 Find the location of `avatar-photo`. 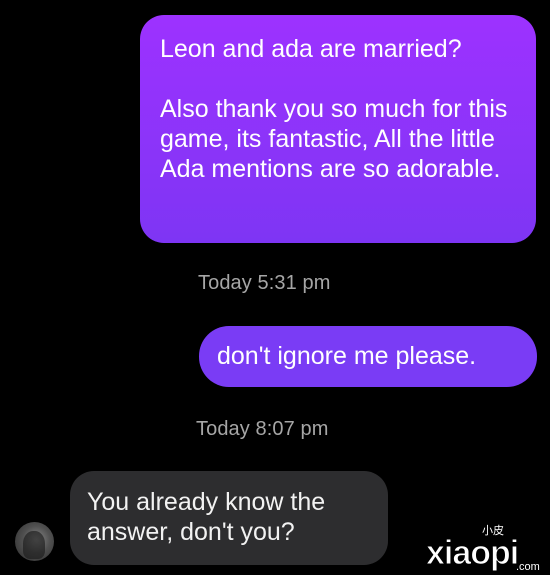

avatar-photo is located at coordinates (34, 545).